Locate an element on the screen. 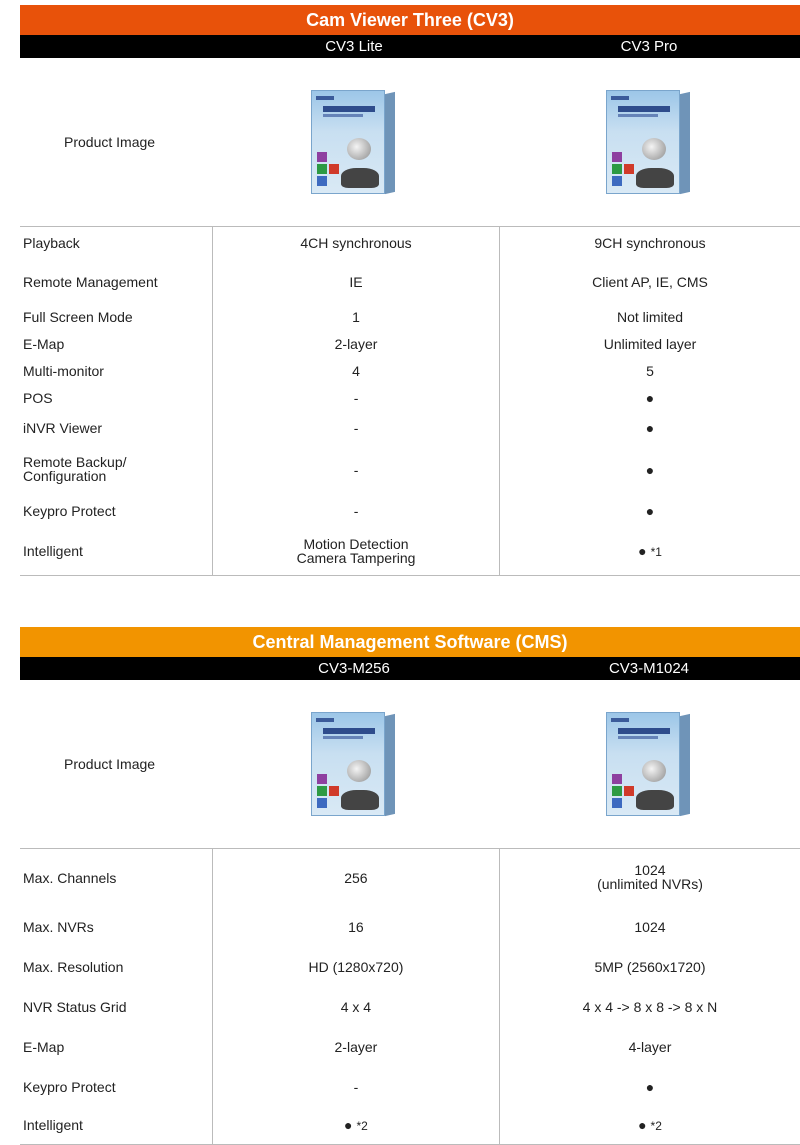 The height and width of the screenshot is (1145, 800). table-row: Max. NVRs 16 1024 is located at coordinates (410, 926).